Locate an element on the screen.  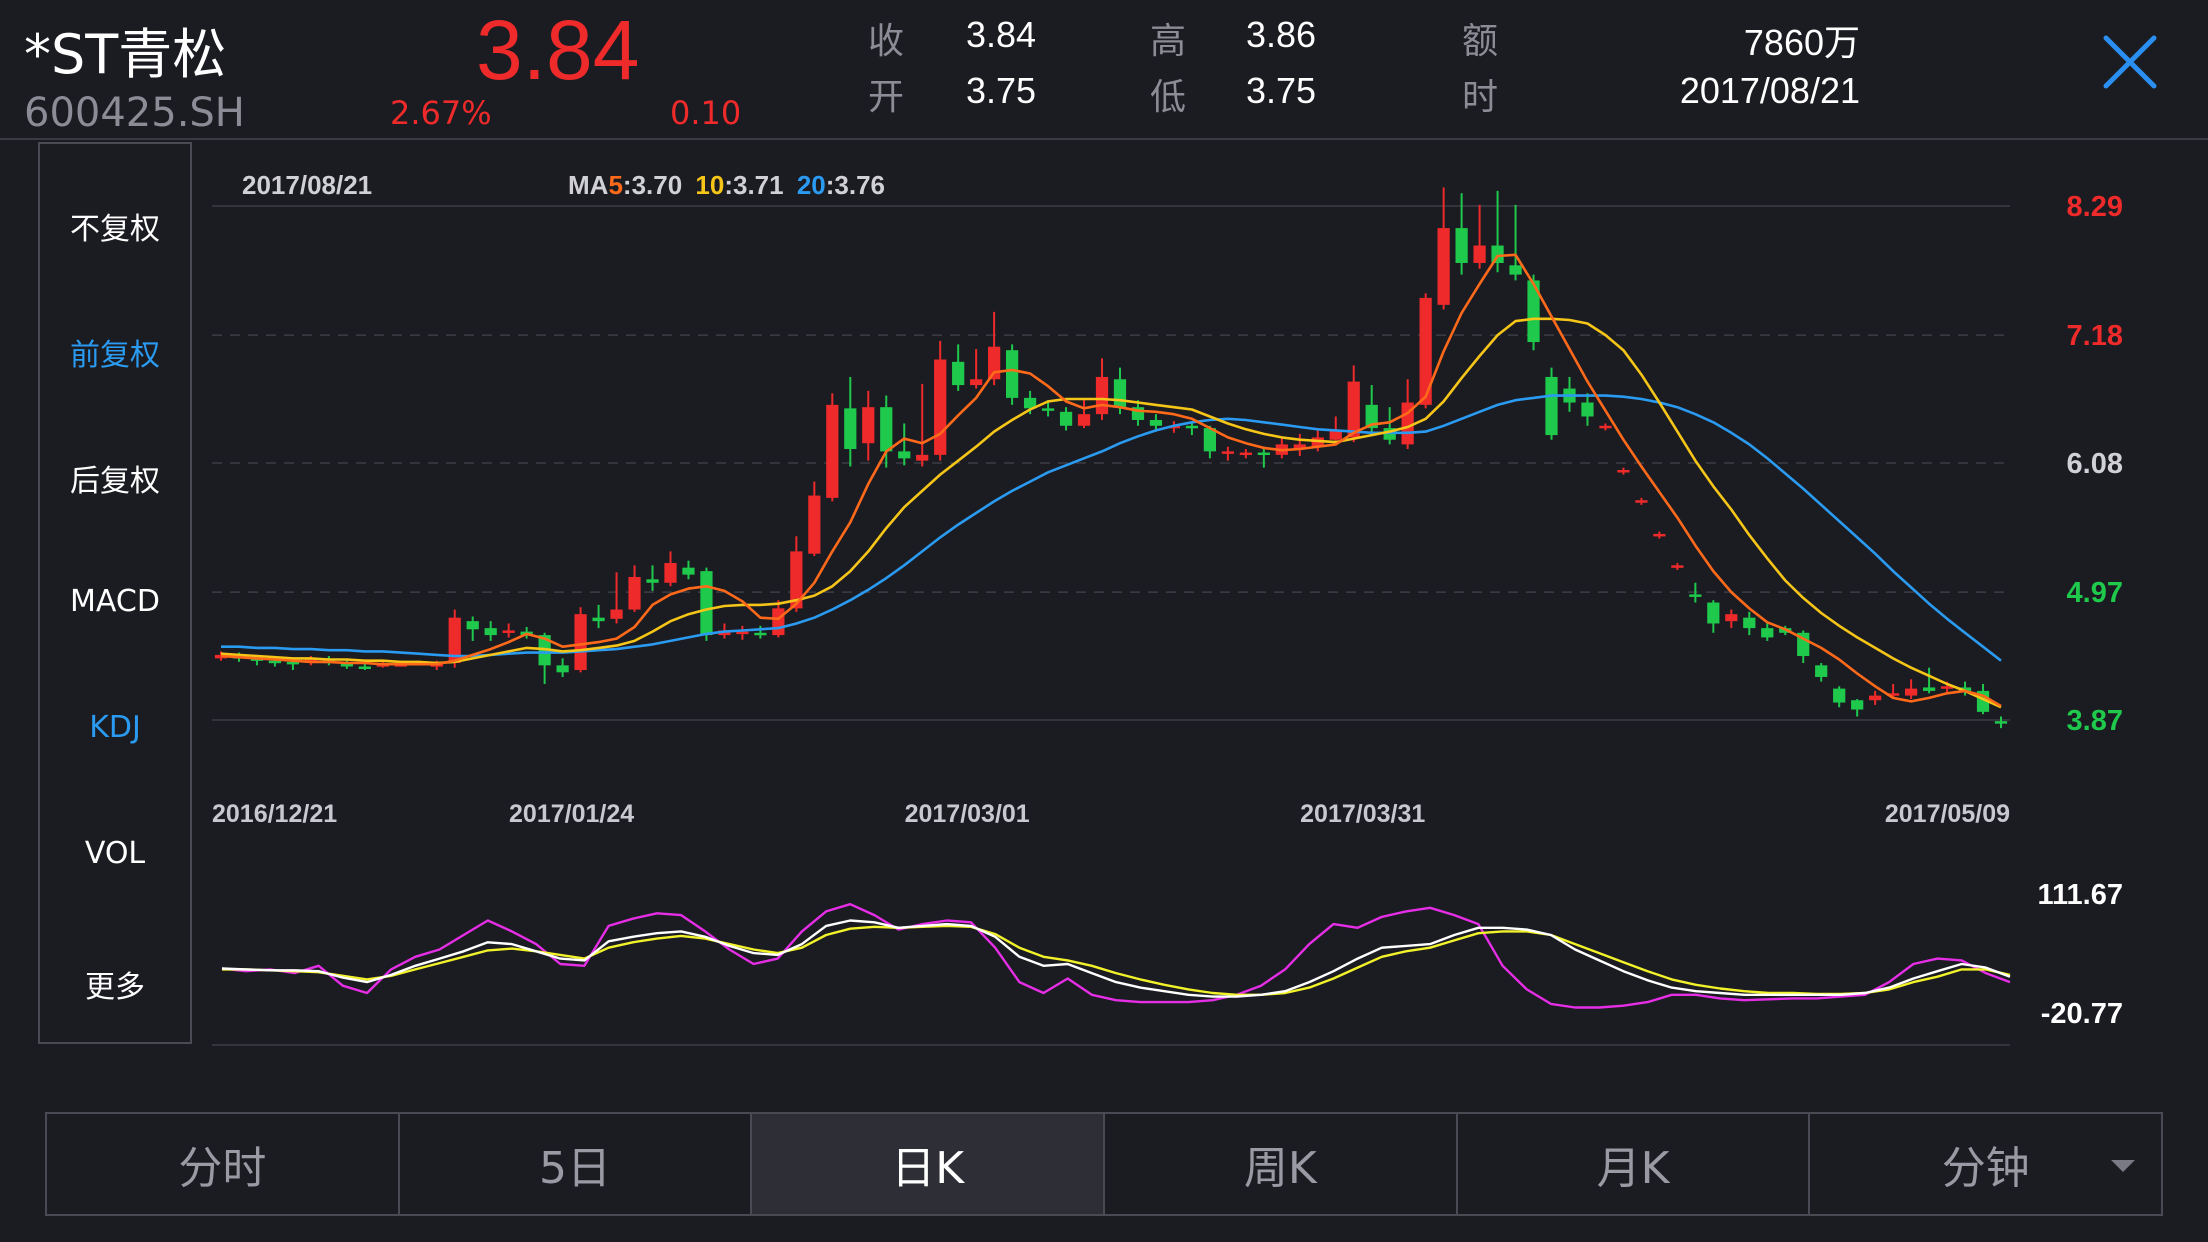
kdj-axis-label: 111.67 is located at coordinates (2081, 895).